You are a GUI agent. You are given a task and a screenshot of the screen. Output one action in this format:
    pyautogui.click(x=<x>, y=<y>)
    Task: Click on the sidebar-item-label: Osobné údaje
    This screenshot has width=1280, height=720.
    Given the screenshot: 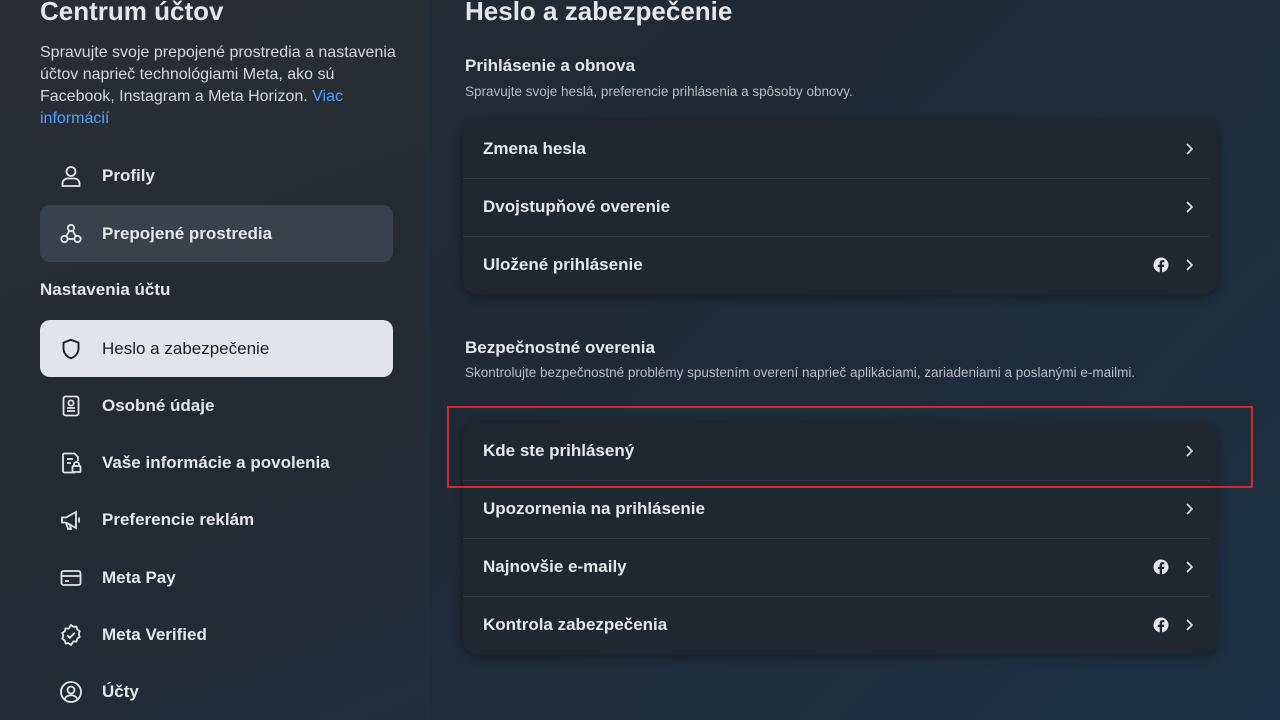 What is the action you would take?
    pyautogui.click(x=158, y=405)
    